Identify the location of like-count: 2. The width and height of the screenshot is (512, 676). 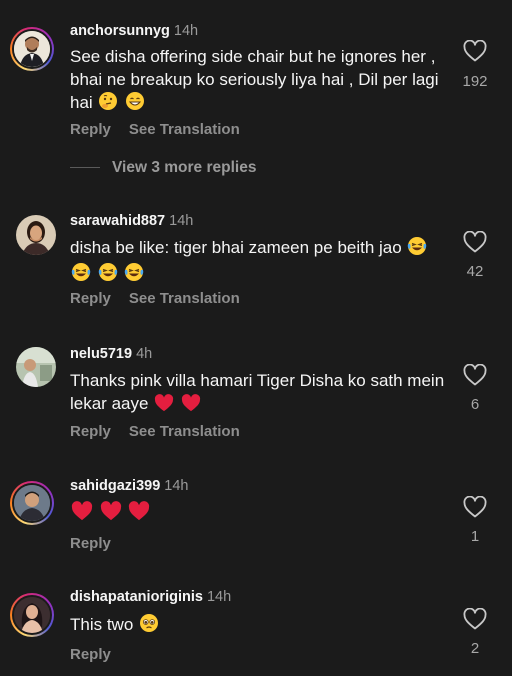
(475, 648).